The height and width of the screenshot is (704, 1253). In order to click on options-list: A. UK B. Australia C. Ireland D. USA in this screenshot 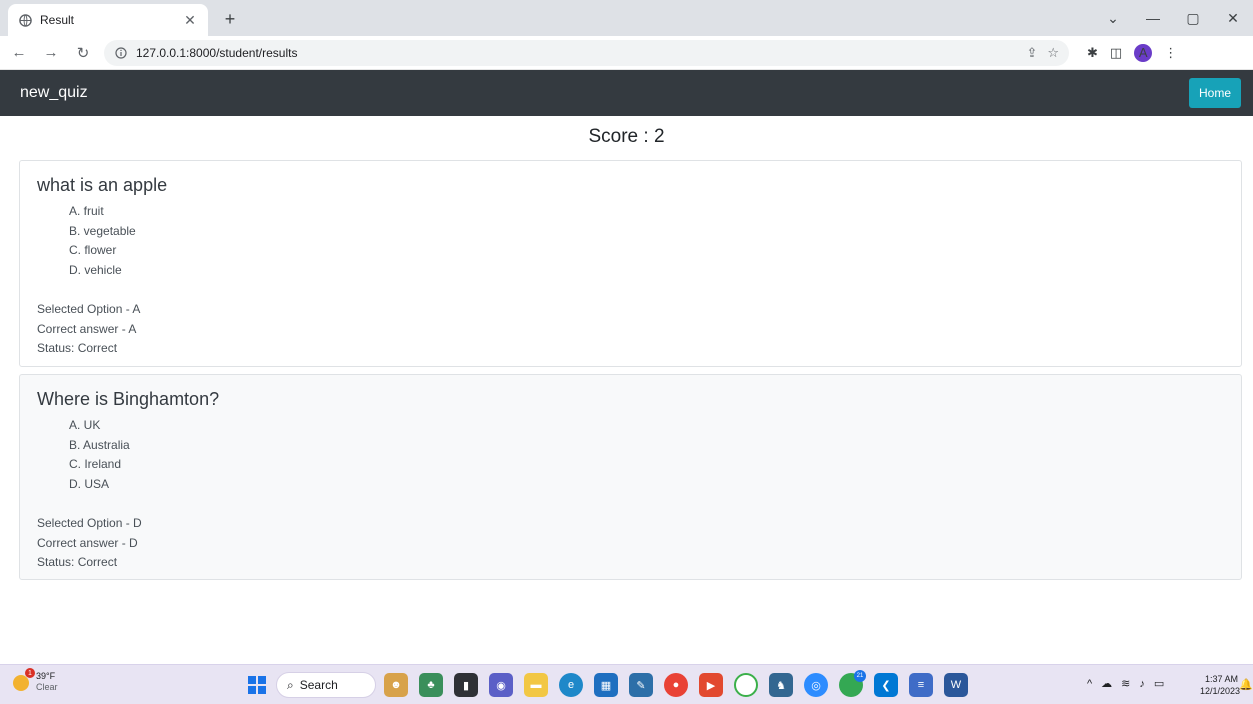, I will do `click(630, 455)`.